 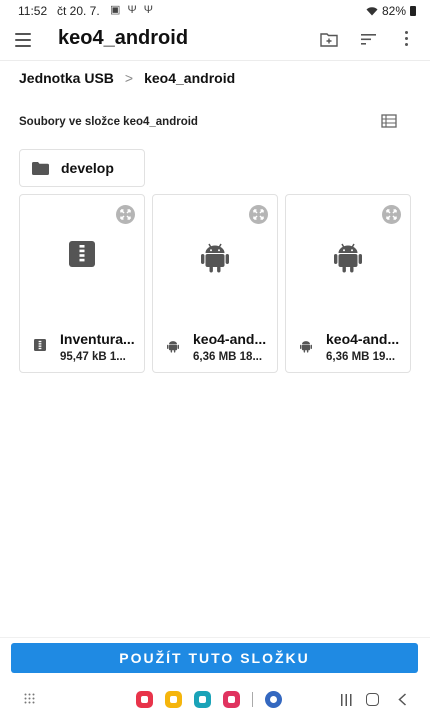 What do you see at coordinates (215, 11) in the screenshot?
I see `status-bar: 11:52 čt 20. 7. ▣ Ψ Ψ 82%` at bounding box center [215, 11].